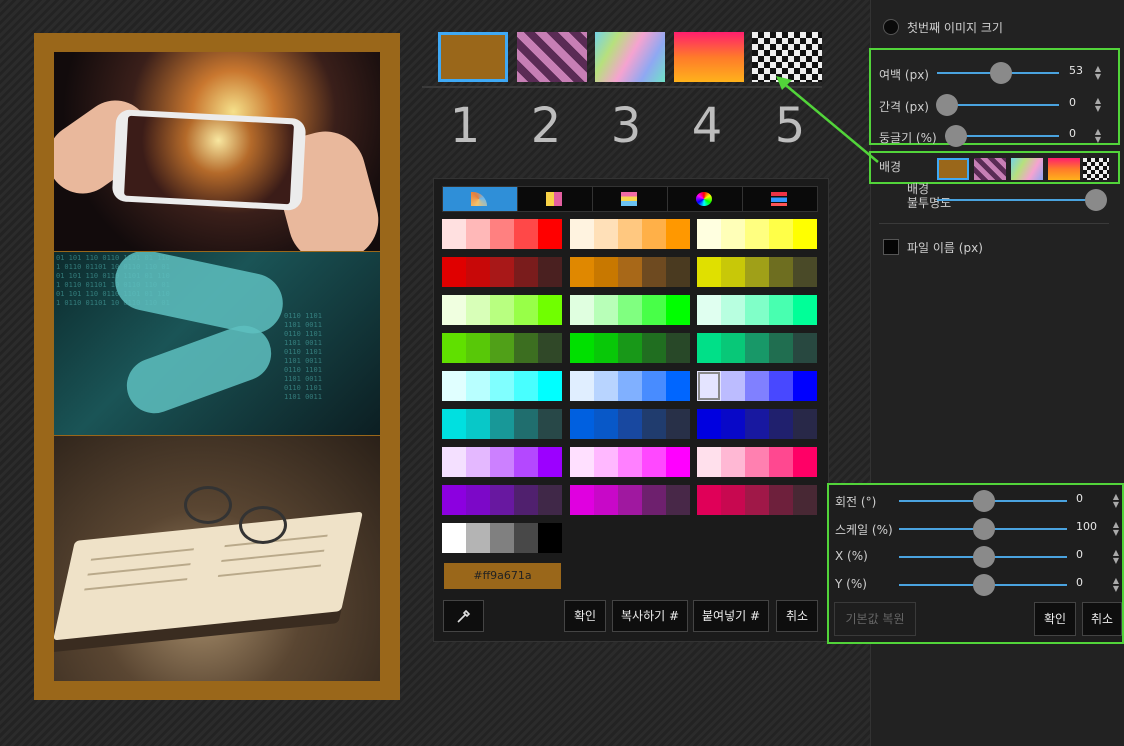  What do you see at coordinates (1079, 498) in the screenshot?
I see `rotation-value: 0` at bounding box center [1079, 498].